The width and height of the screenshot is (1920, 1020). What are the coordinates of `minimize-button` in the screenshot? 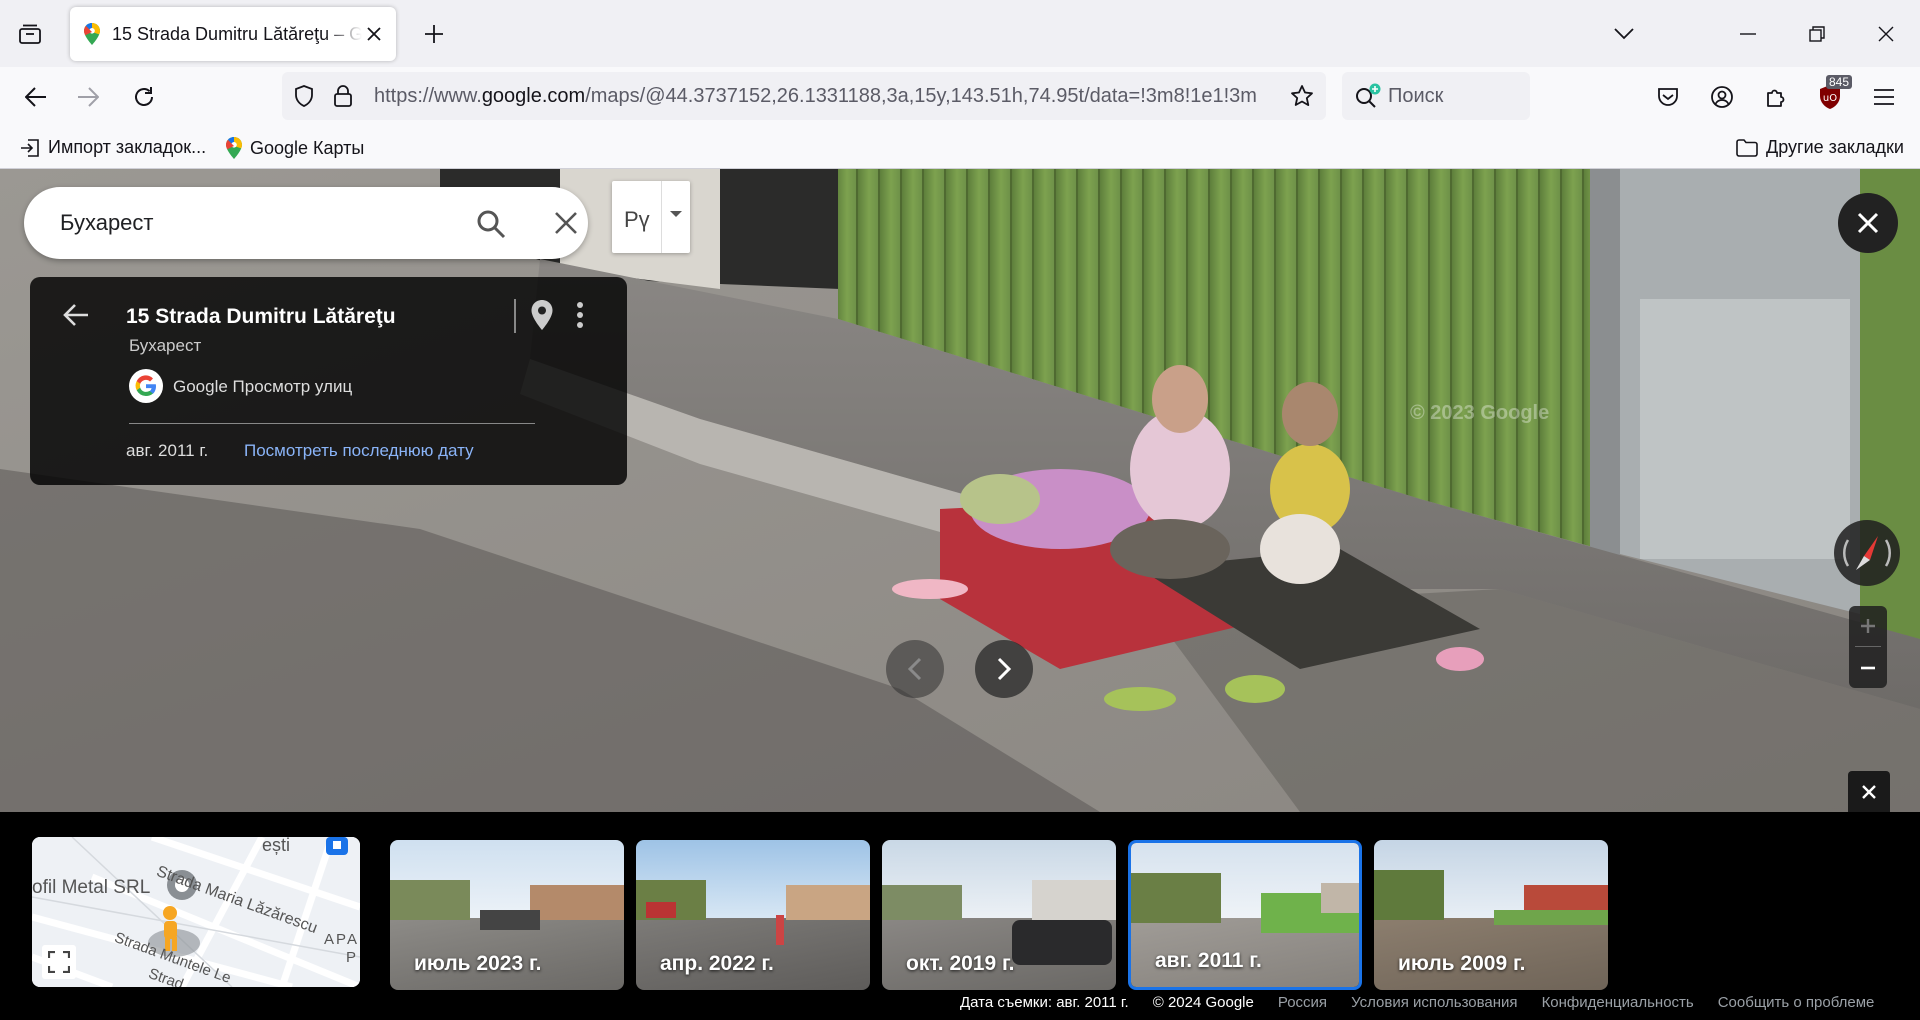 It's located at (1748, 34).